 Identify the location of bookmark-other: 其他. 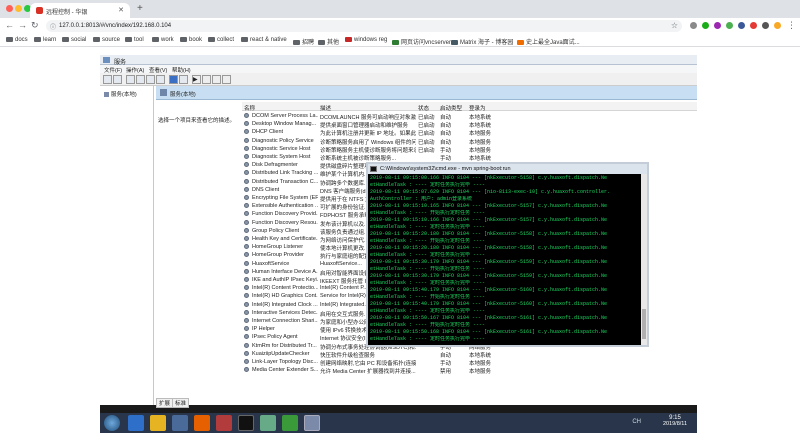
(328, 41).